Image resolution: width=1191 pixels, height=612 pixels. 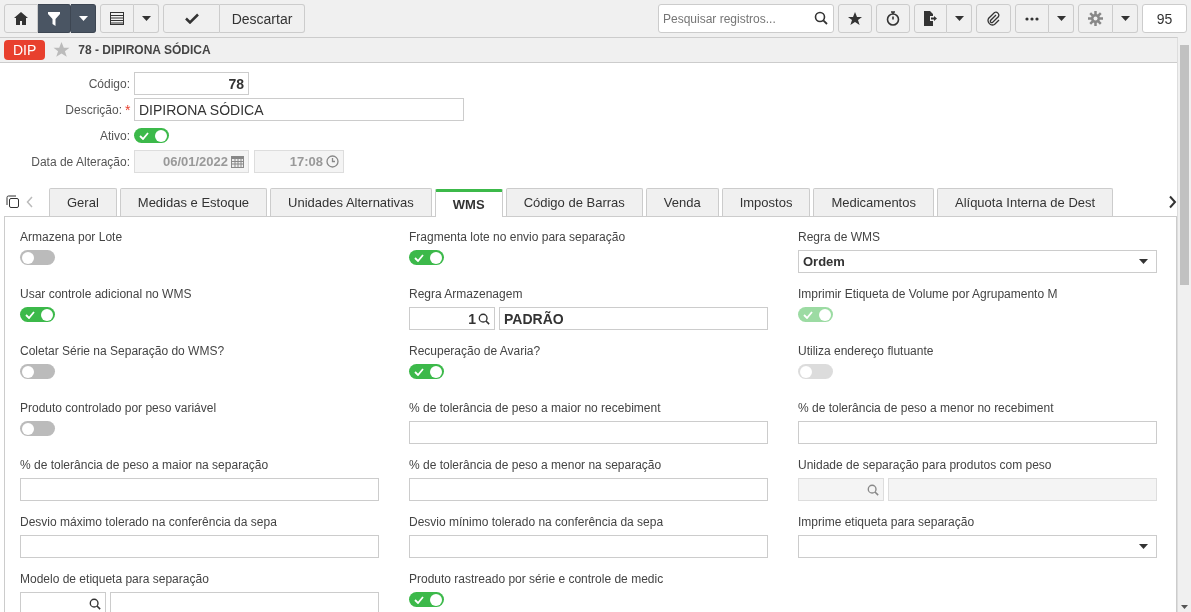 I want to click on field-label: Modelo de etiqueta para separação, so click(x=114, y=579).